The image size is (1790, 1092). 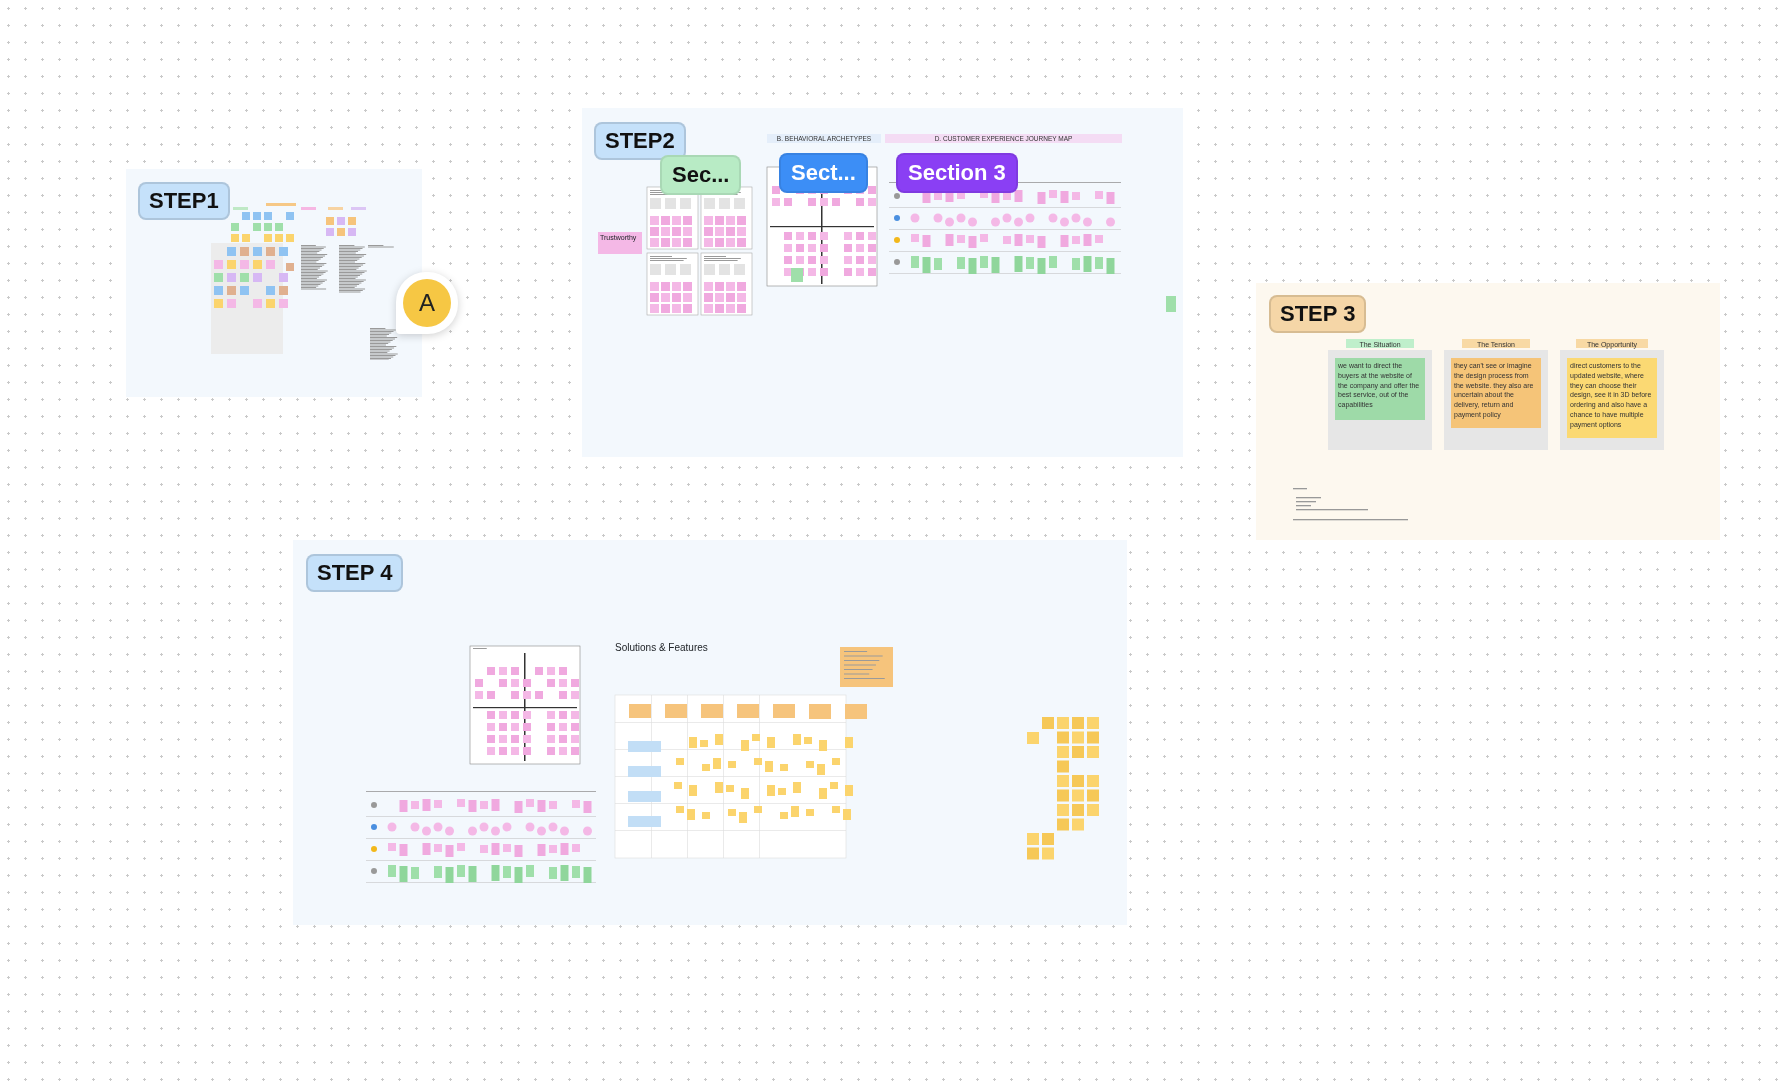 What do you see at coordinates (355, 573) in the screenshot?
I see `frame-label: STEP 4` at bounding box center [355, 573].